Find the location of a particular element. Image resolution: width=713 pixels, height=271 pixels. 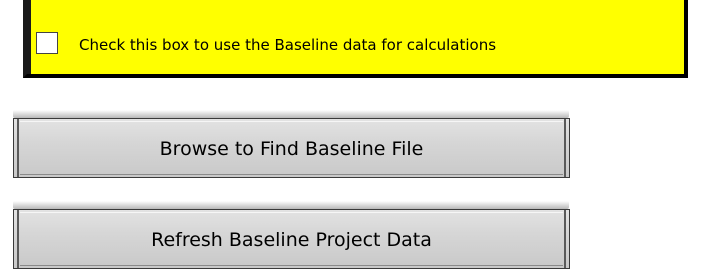

refresh-button-shadow is located at coordinates (291, 205).